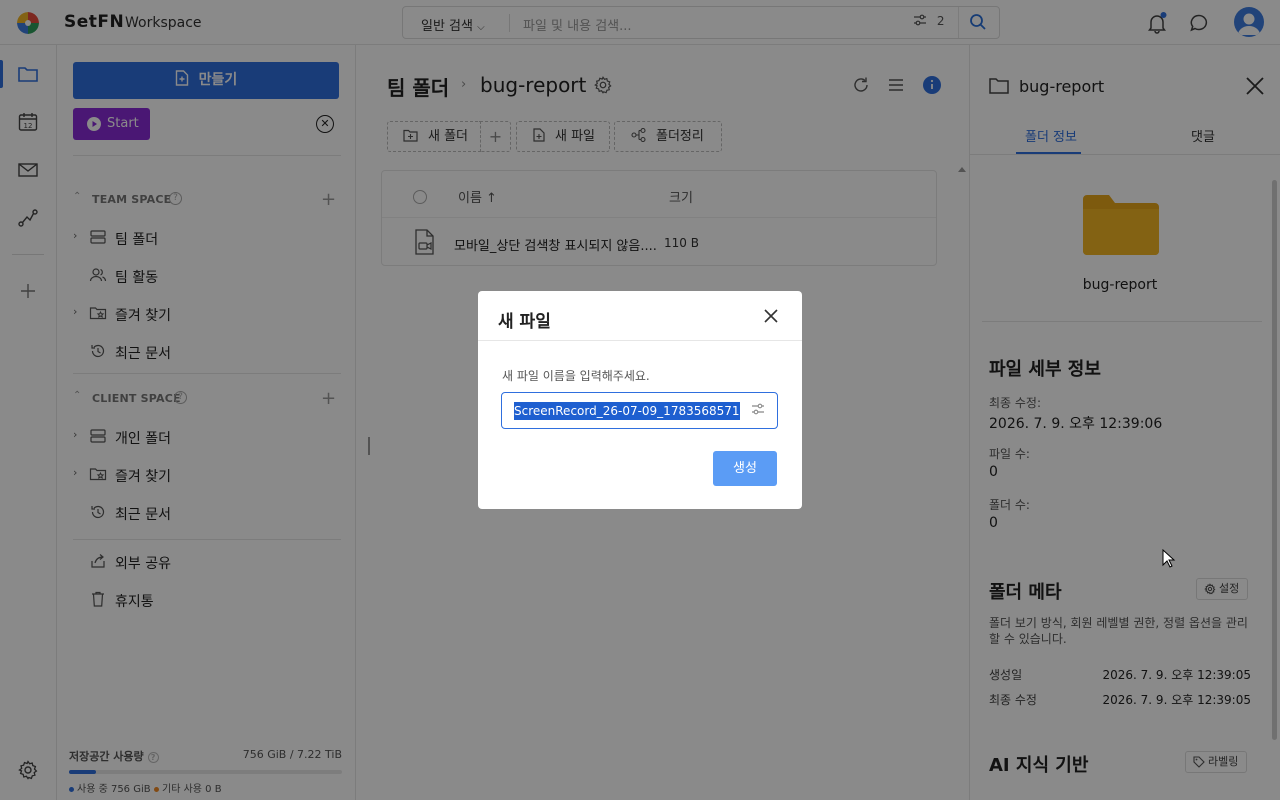 This screenshot has width=1280, height=800. I want to click on file-name-selected-text: ScreenRecord_26-07-09_1783568571, so click(627, 411).